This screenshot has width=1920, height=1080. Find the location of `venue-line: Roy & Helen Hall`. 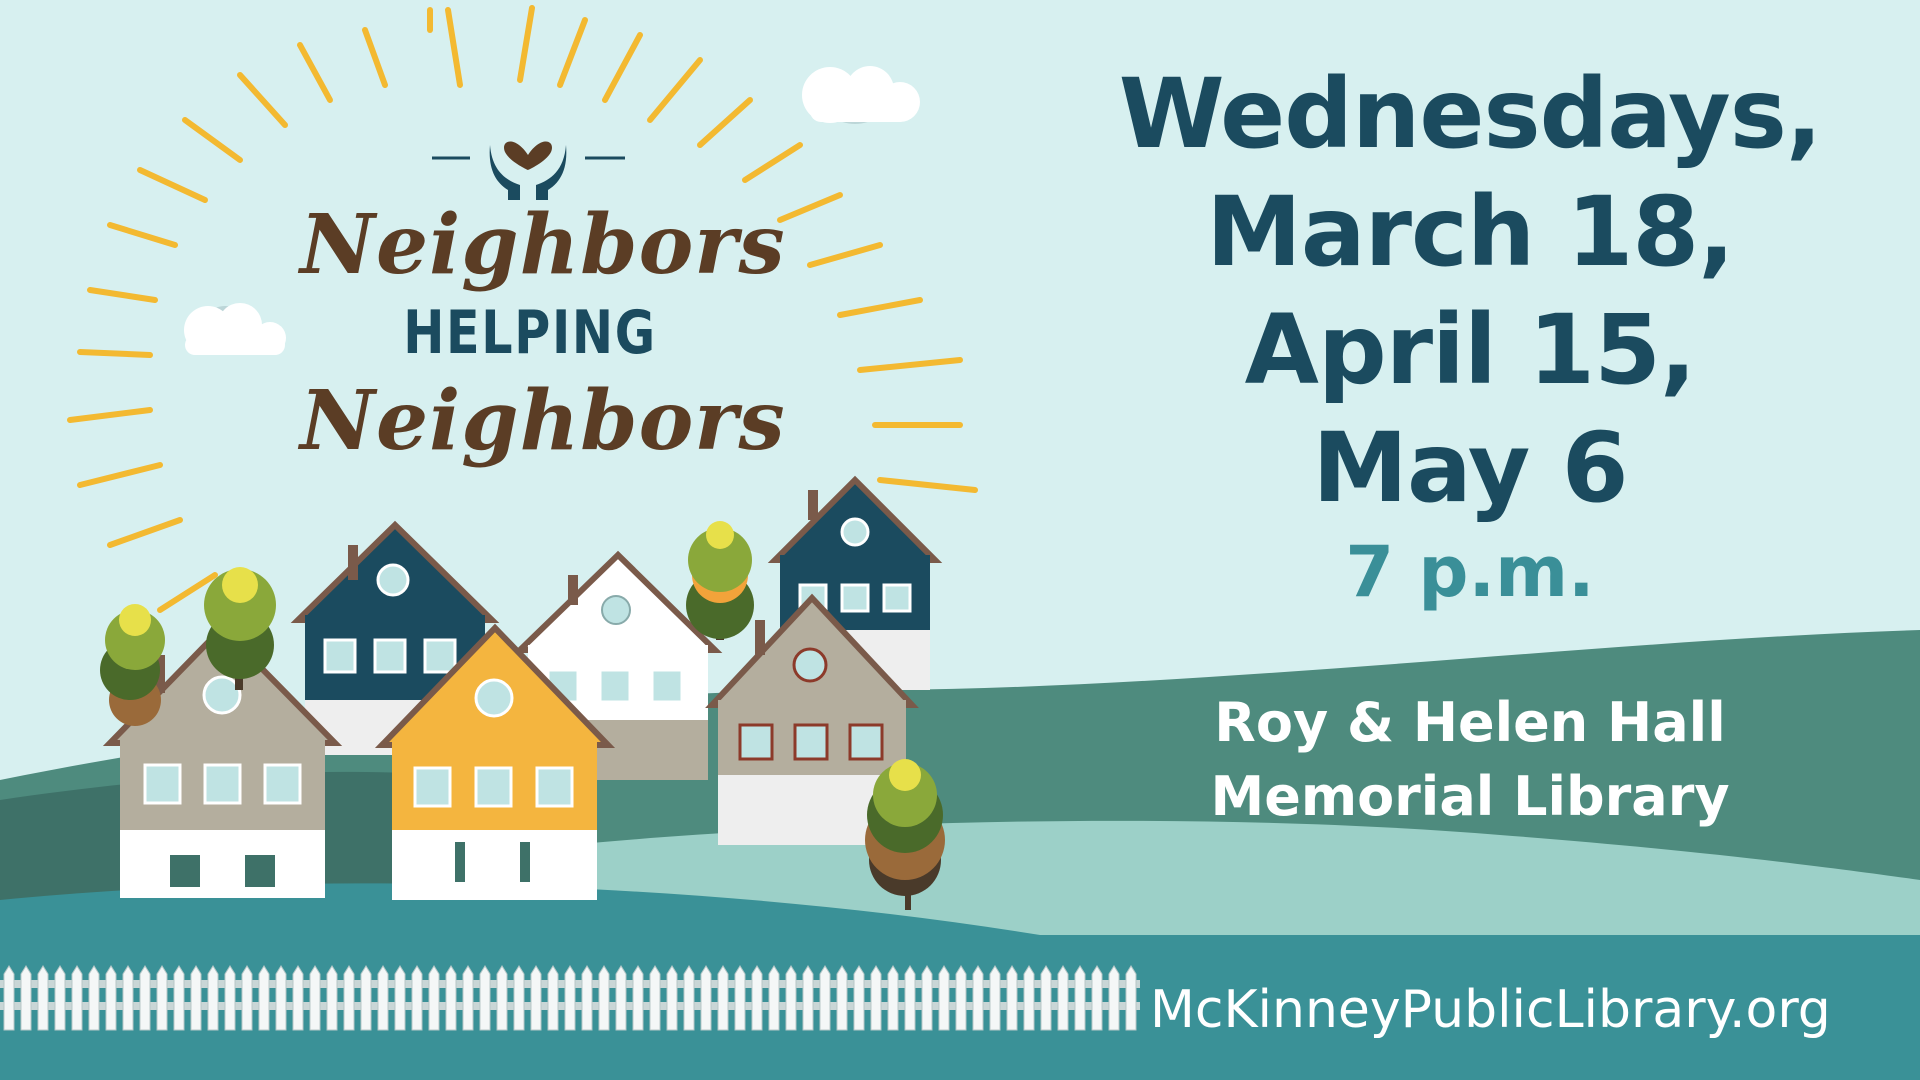

venue-line: Roy & Helen Hall is located at coordinates (1470, 722).